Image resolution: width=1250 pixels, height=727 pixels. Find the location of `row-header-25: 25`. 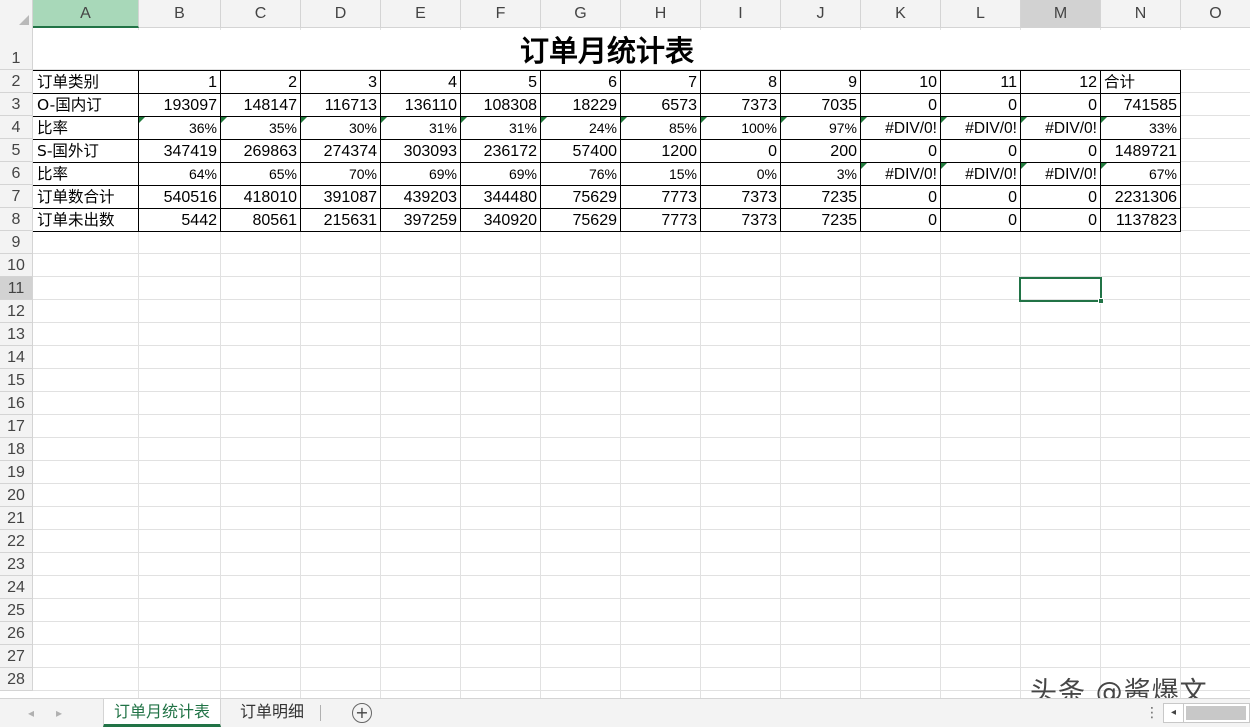

row-header-25: 25 is located at coordinates (16, 610).